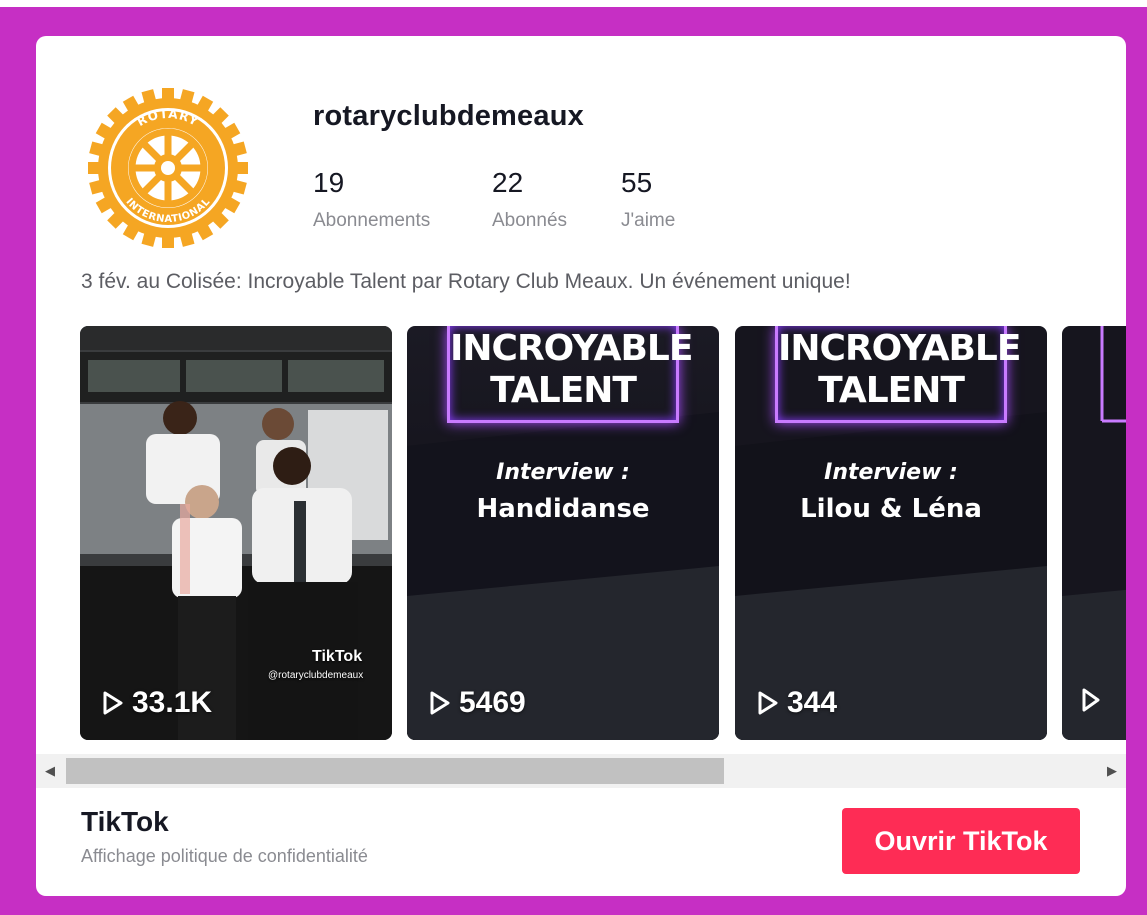 The image size is (1147, 915). I want to click on rotary-logo: ROTARY INTERNATIONAL, so click(168, 168).